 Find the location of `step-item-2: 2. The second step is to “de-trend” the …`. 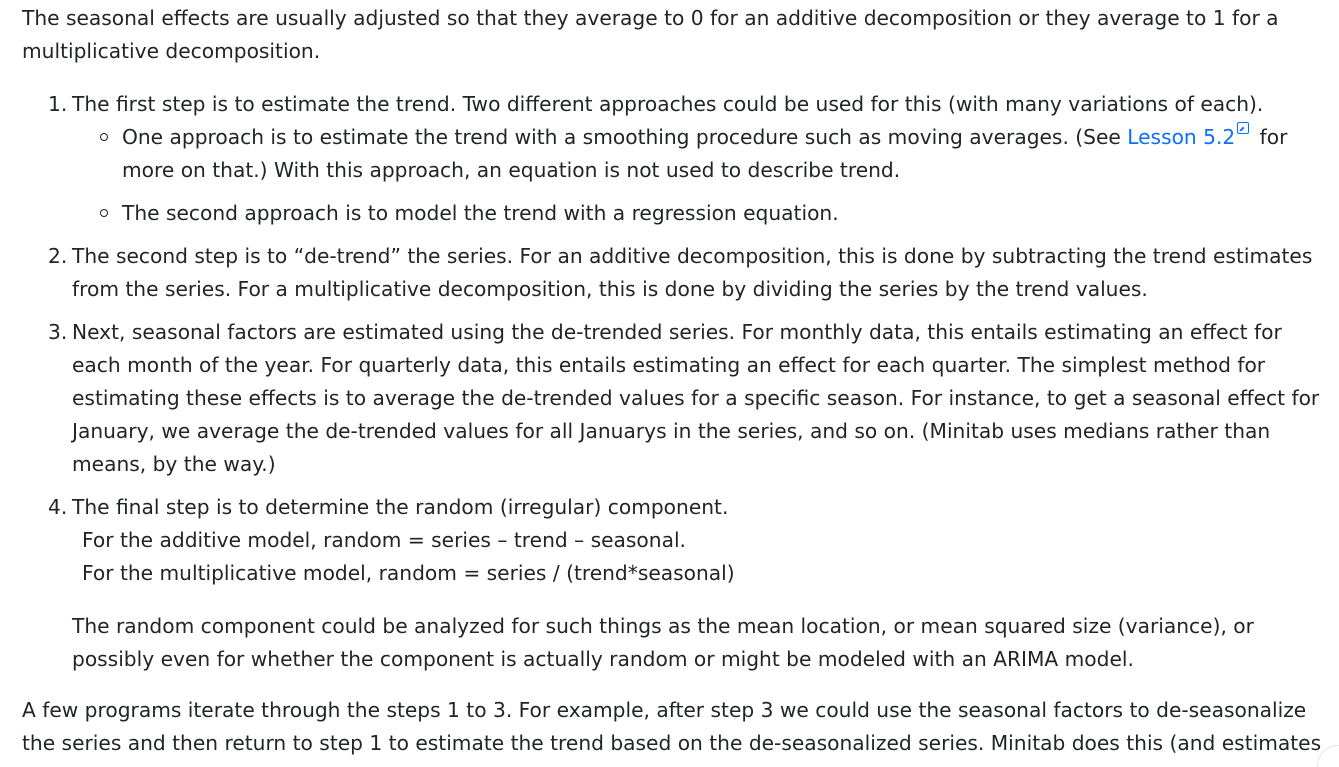

step-item-2: 2. The second step is to “de-trend” the … is located at coordinates (690, 273).